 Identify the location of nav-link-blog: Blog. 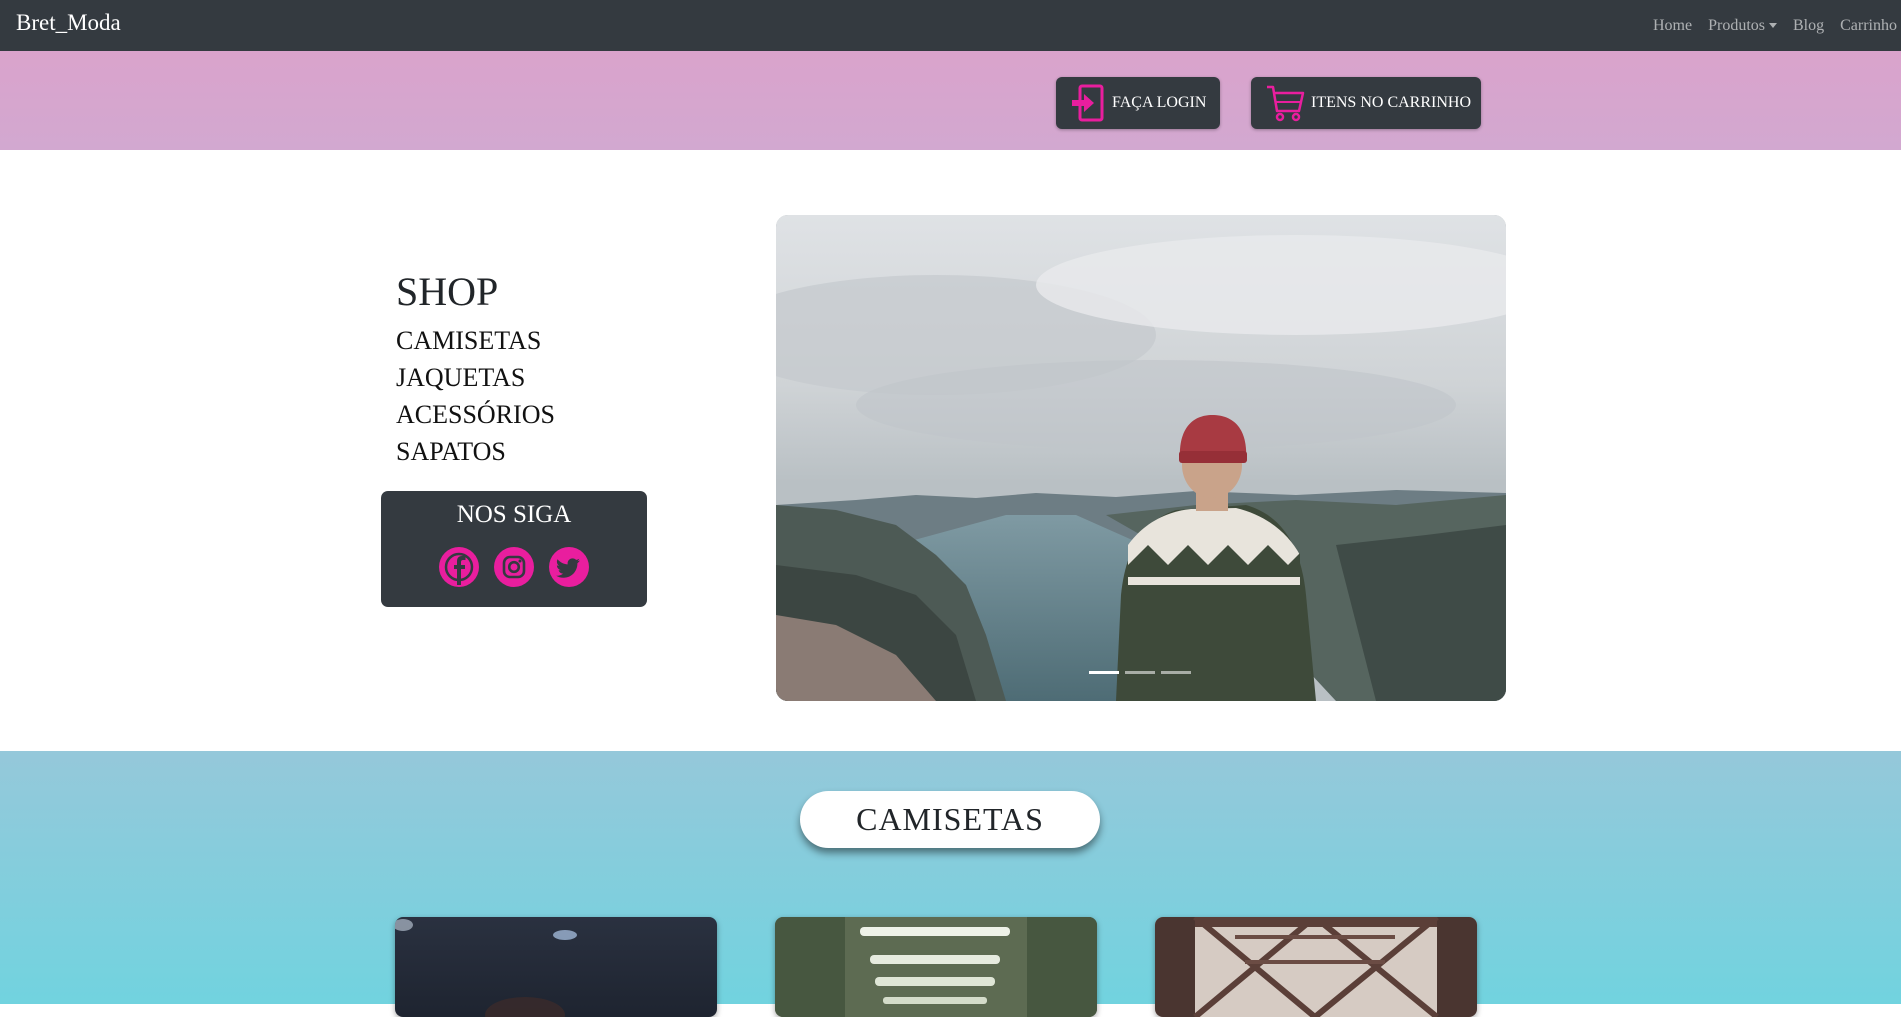
(1808, 26).